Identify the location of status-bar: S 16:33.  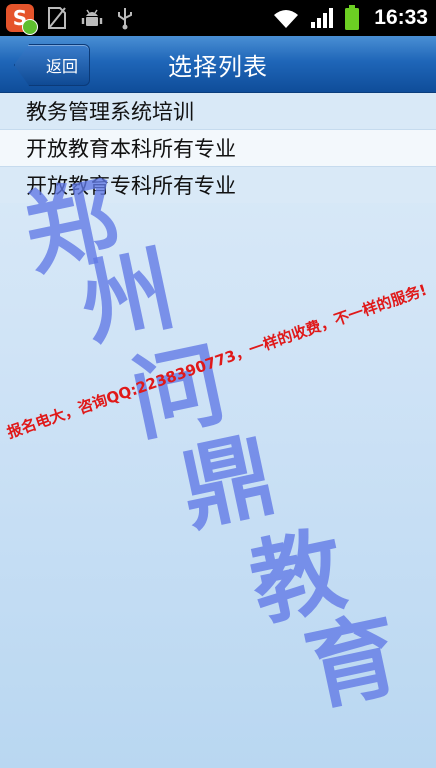
(218, 18).